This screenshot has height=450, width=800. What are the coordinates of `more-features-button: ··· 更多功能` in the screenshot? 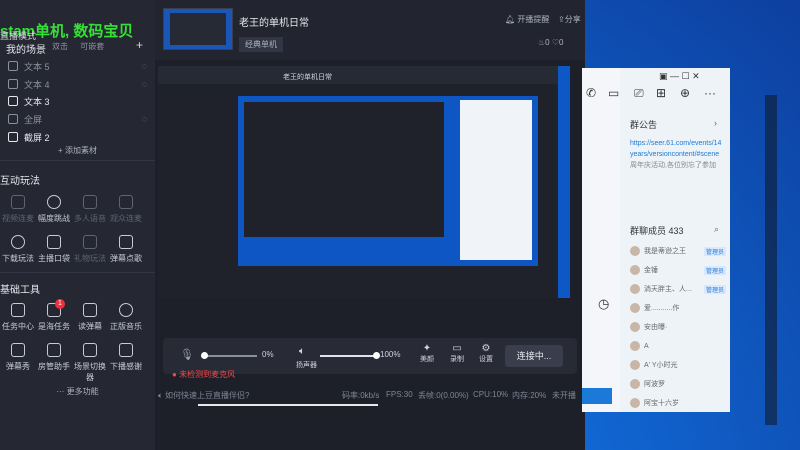 It's located at (77, 391).